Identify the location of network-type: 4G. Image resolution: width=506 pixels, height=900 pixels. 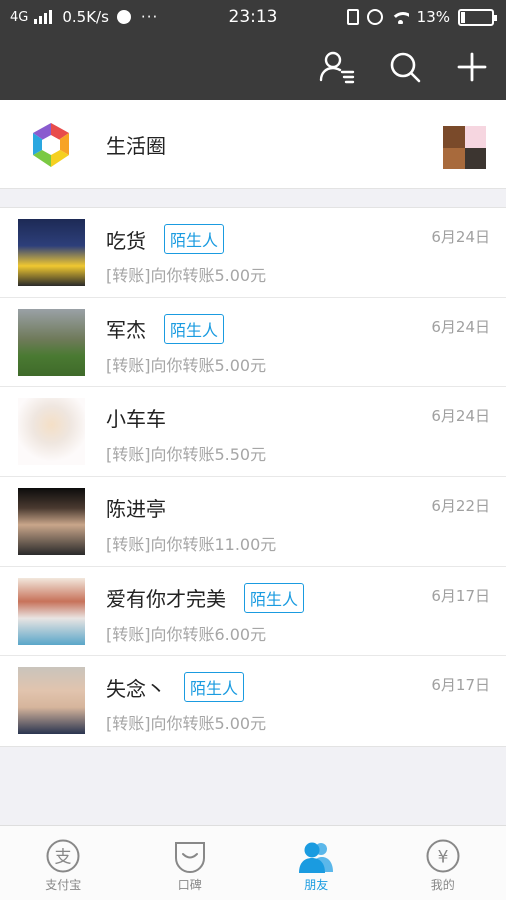
(19, 17).